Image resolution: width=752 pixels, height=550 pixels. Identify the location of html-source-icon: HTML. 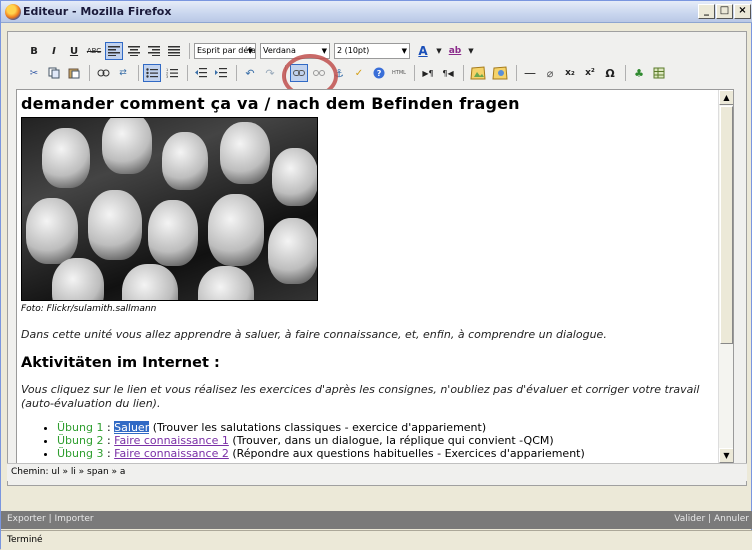
(399, 73).